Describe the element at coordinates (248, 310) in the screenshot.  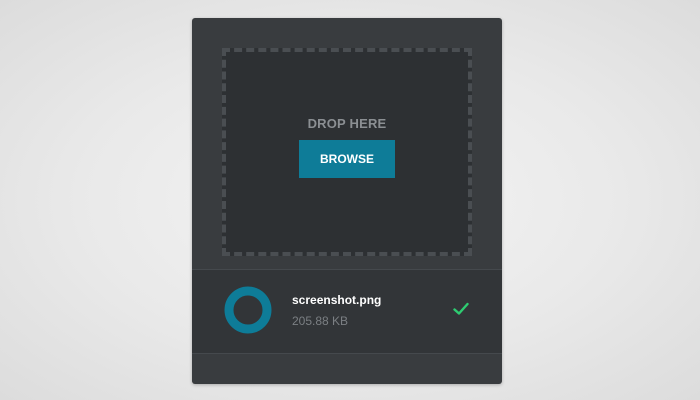
I see `progress-ring-icon` at that location.